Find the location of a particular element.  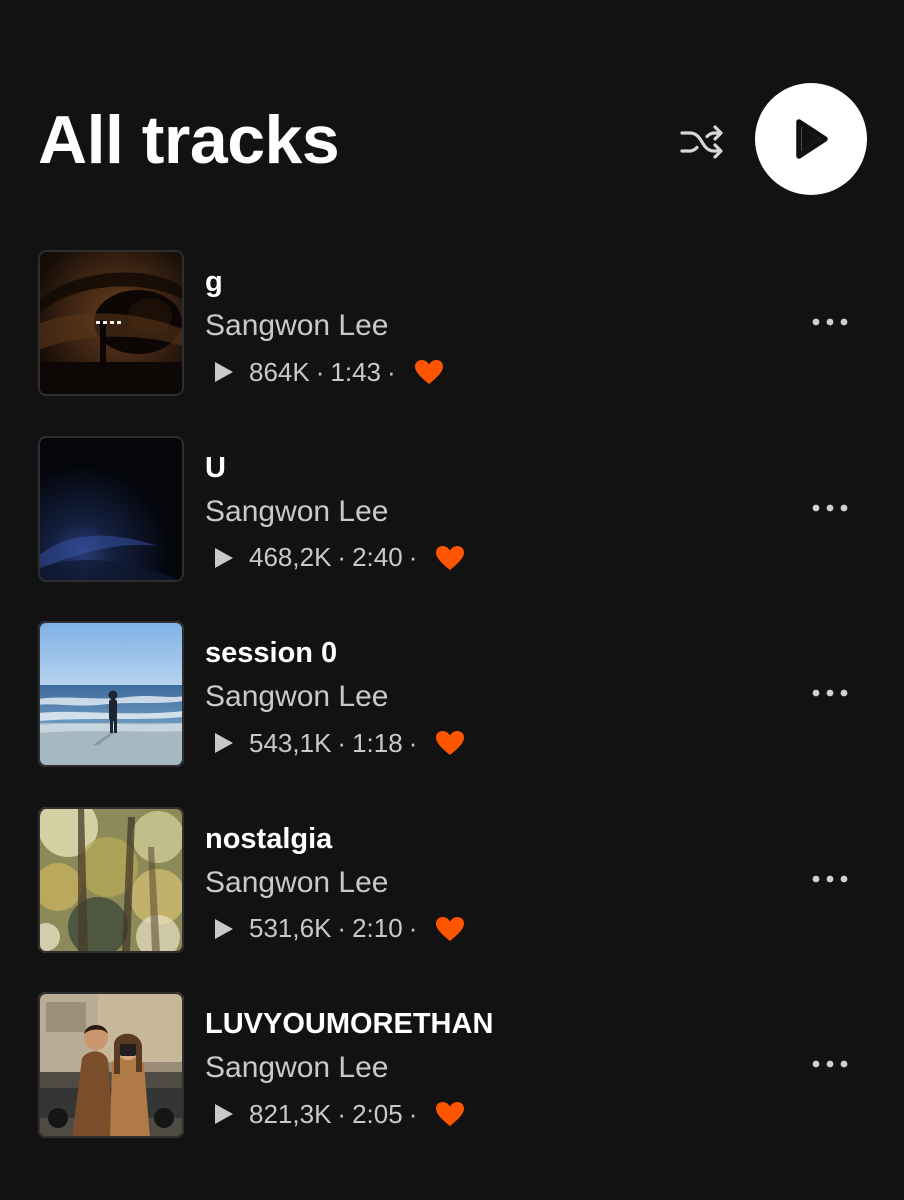

track-meta: 468,2K · 2:40 · is located at coordinates (339, 558).